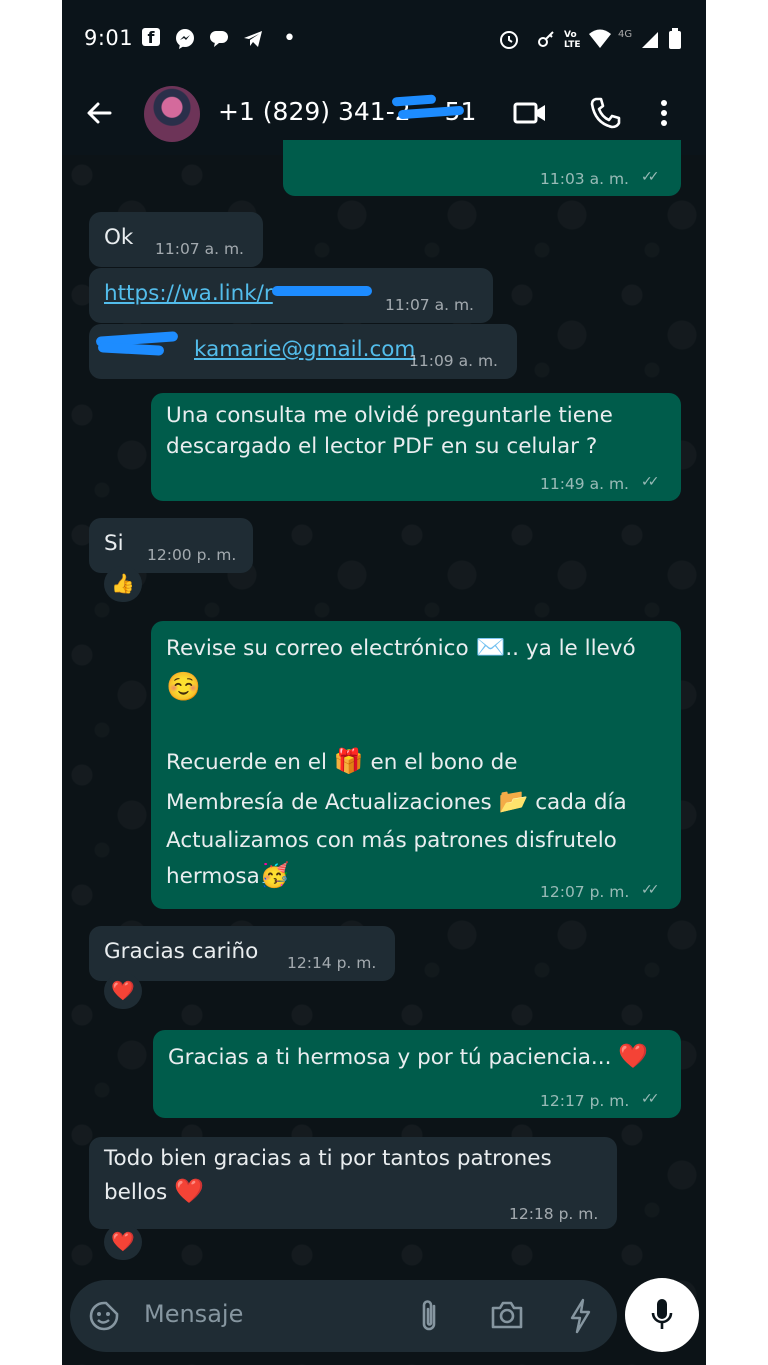 The image size is (768, 1365). What do you see at coordinates (109, 38) in the screenshot?
I see `status-time: 9:01` at bounding box center [109, 38].